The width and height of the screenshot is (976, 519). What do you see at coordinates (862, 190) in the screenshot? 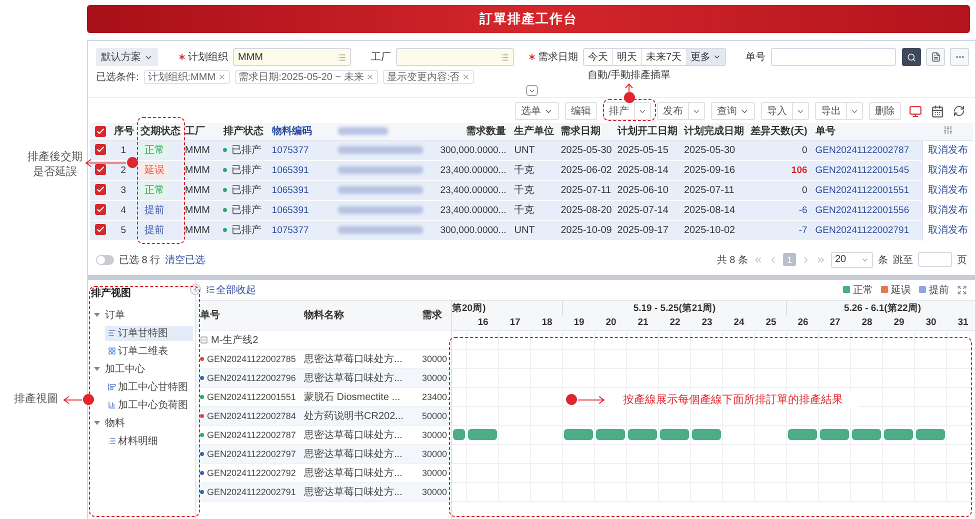
I see `table-link: GEN20241122001551` at bounding box center [862, 190].